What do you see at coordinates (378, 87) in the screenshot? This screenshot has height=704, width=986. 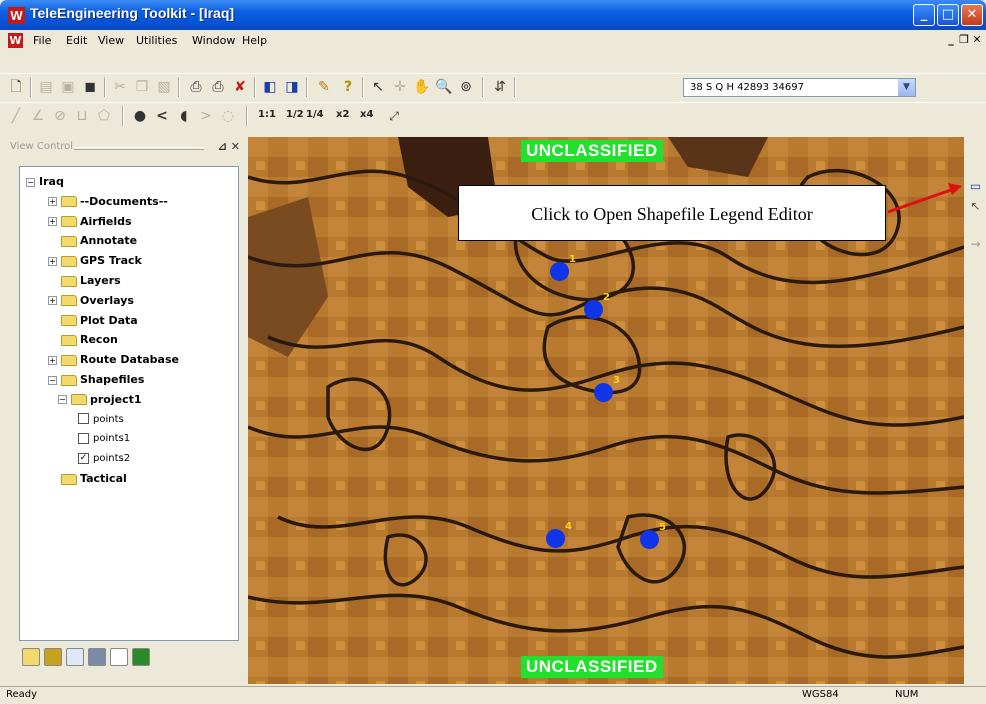 I see `pointer-icon: ↖` at bounding box center [378, 87].